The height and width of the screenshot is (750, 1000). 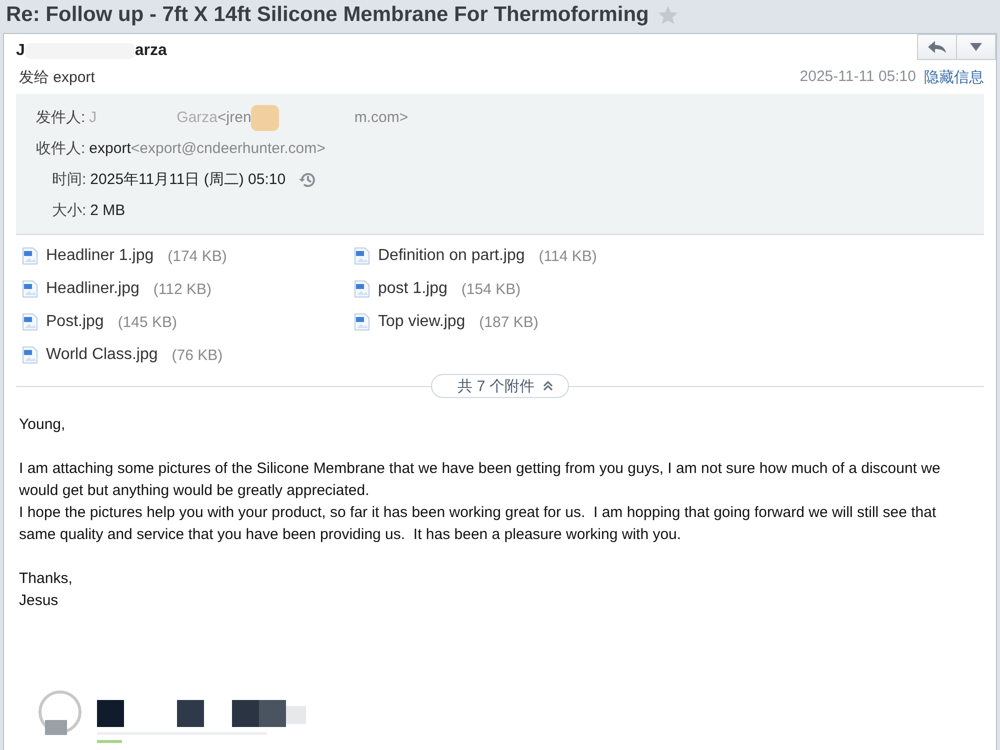 What do you see at coordinates (69, 210) in the screenshot?
I see `field-label: 大小:` at bounding box center [69, 210].